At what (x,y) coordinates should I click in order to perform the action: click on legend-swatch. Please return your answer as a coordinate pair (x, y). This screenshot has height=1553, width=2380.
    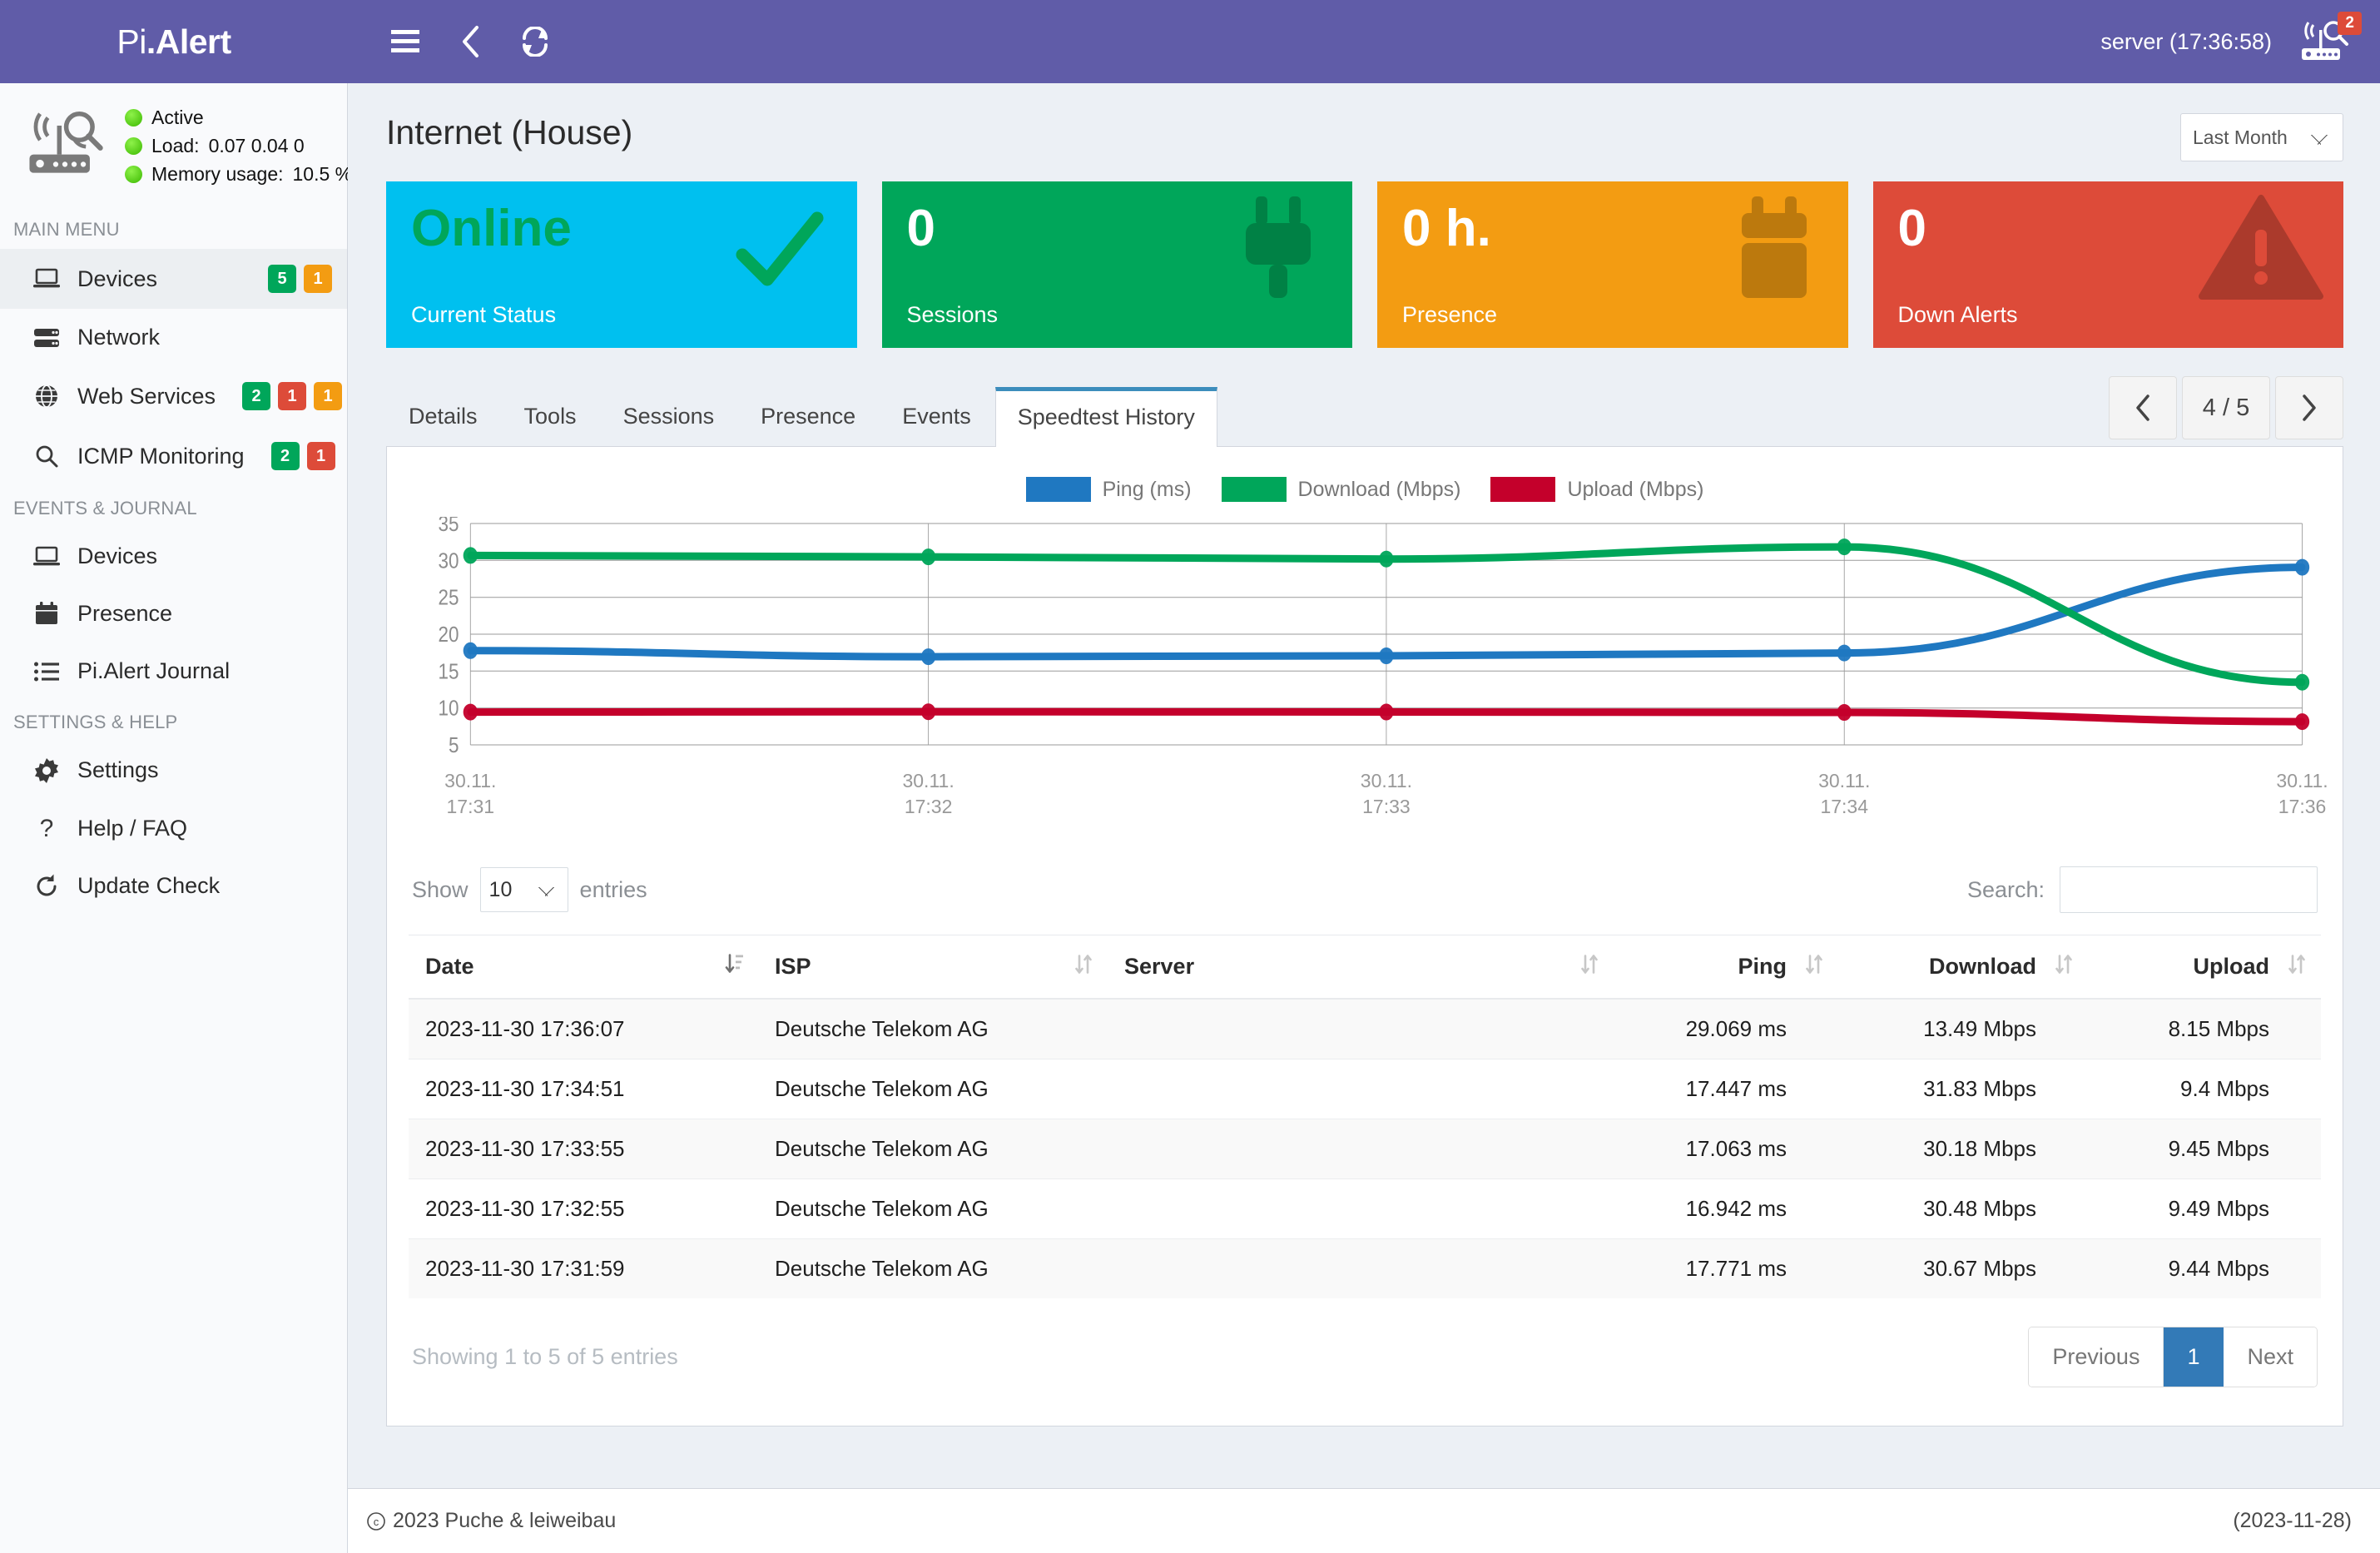
    Looking at the image, I should click on (1254, 489).